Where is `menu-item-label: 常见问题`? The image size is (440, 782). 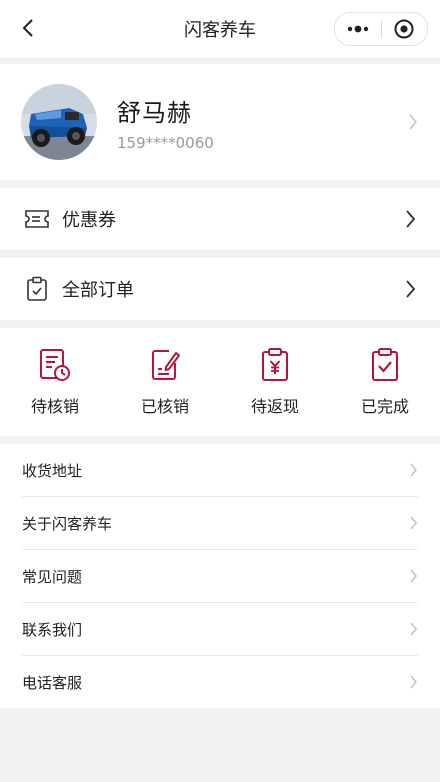
menu-item-label: 常见问题 is located at coordinates (52, 576).